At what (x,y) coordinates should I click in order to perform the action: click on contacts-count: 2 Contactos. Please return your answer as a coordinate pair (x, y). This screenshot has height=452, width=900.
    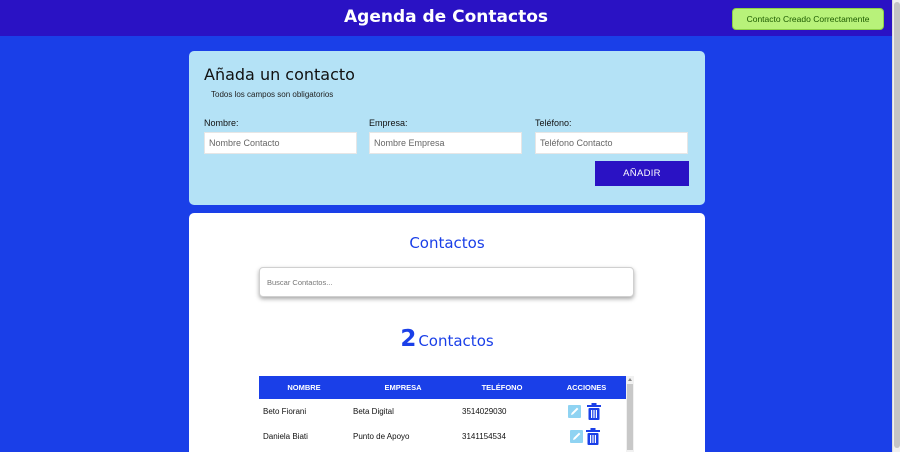
    Looking at the image, I should click on (447, 339).